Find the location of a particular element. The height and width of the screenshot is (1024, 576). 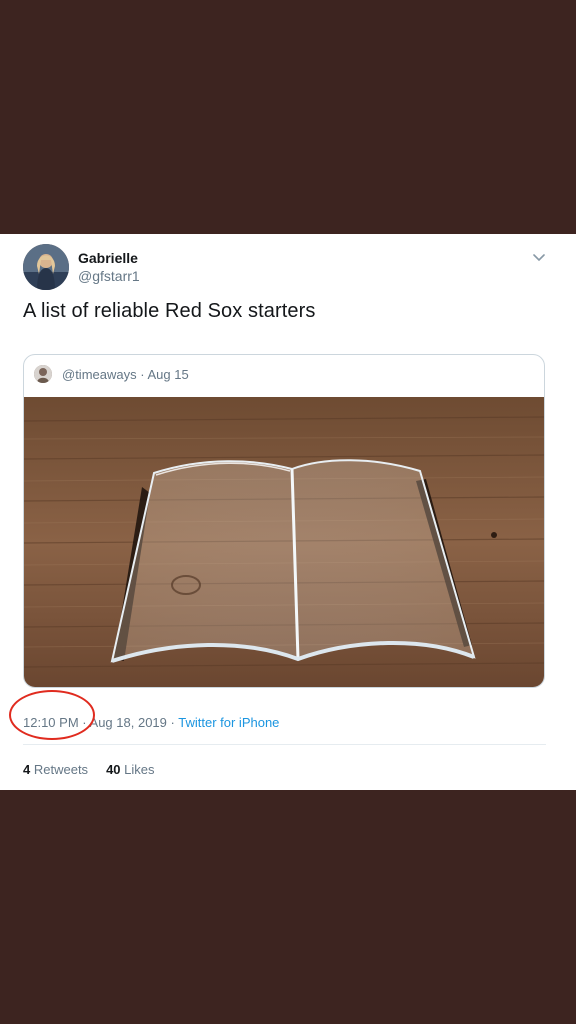

tweet-stats: 4 Retweets 40 Likes is located at coordinates (89, 769).